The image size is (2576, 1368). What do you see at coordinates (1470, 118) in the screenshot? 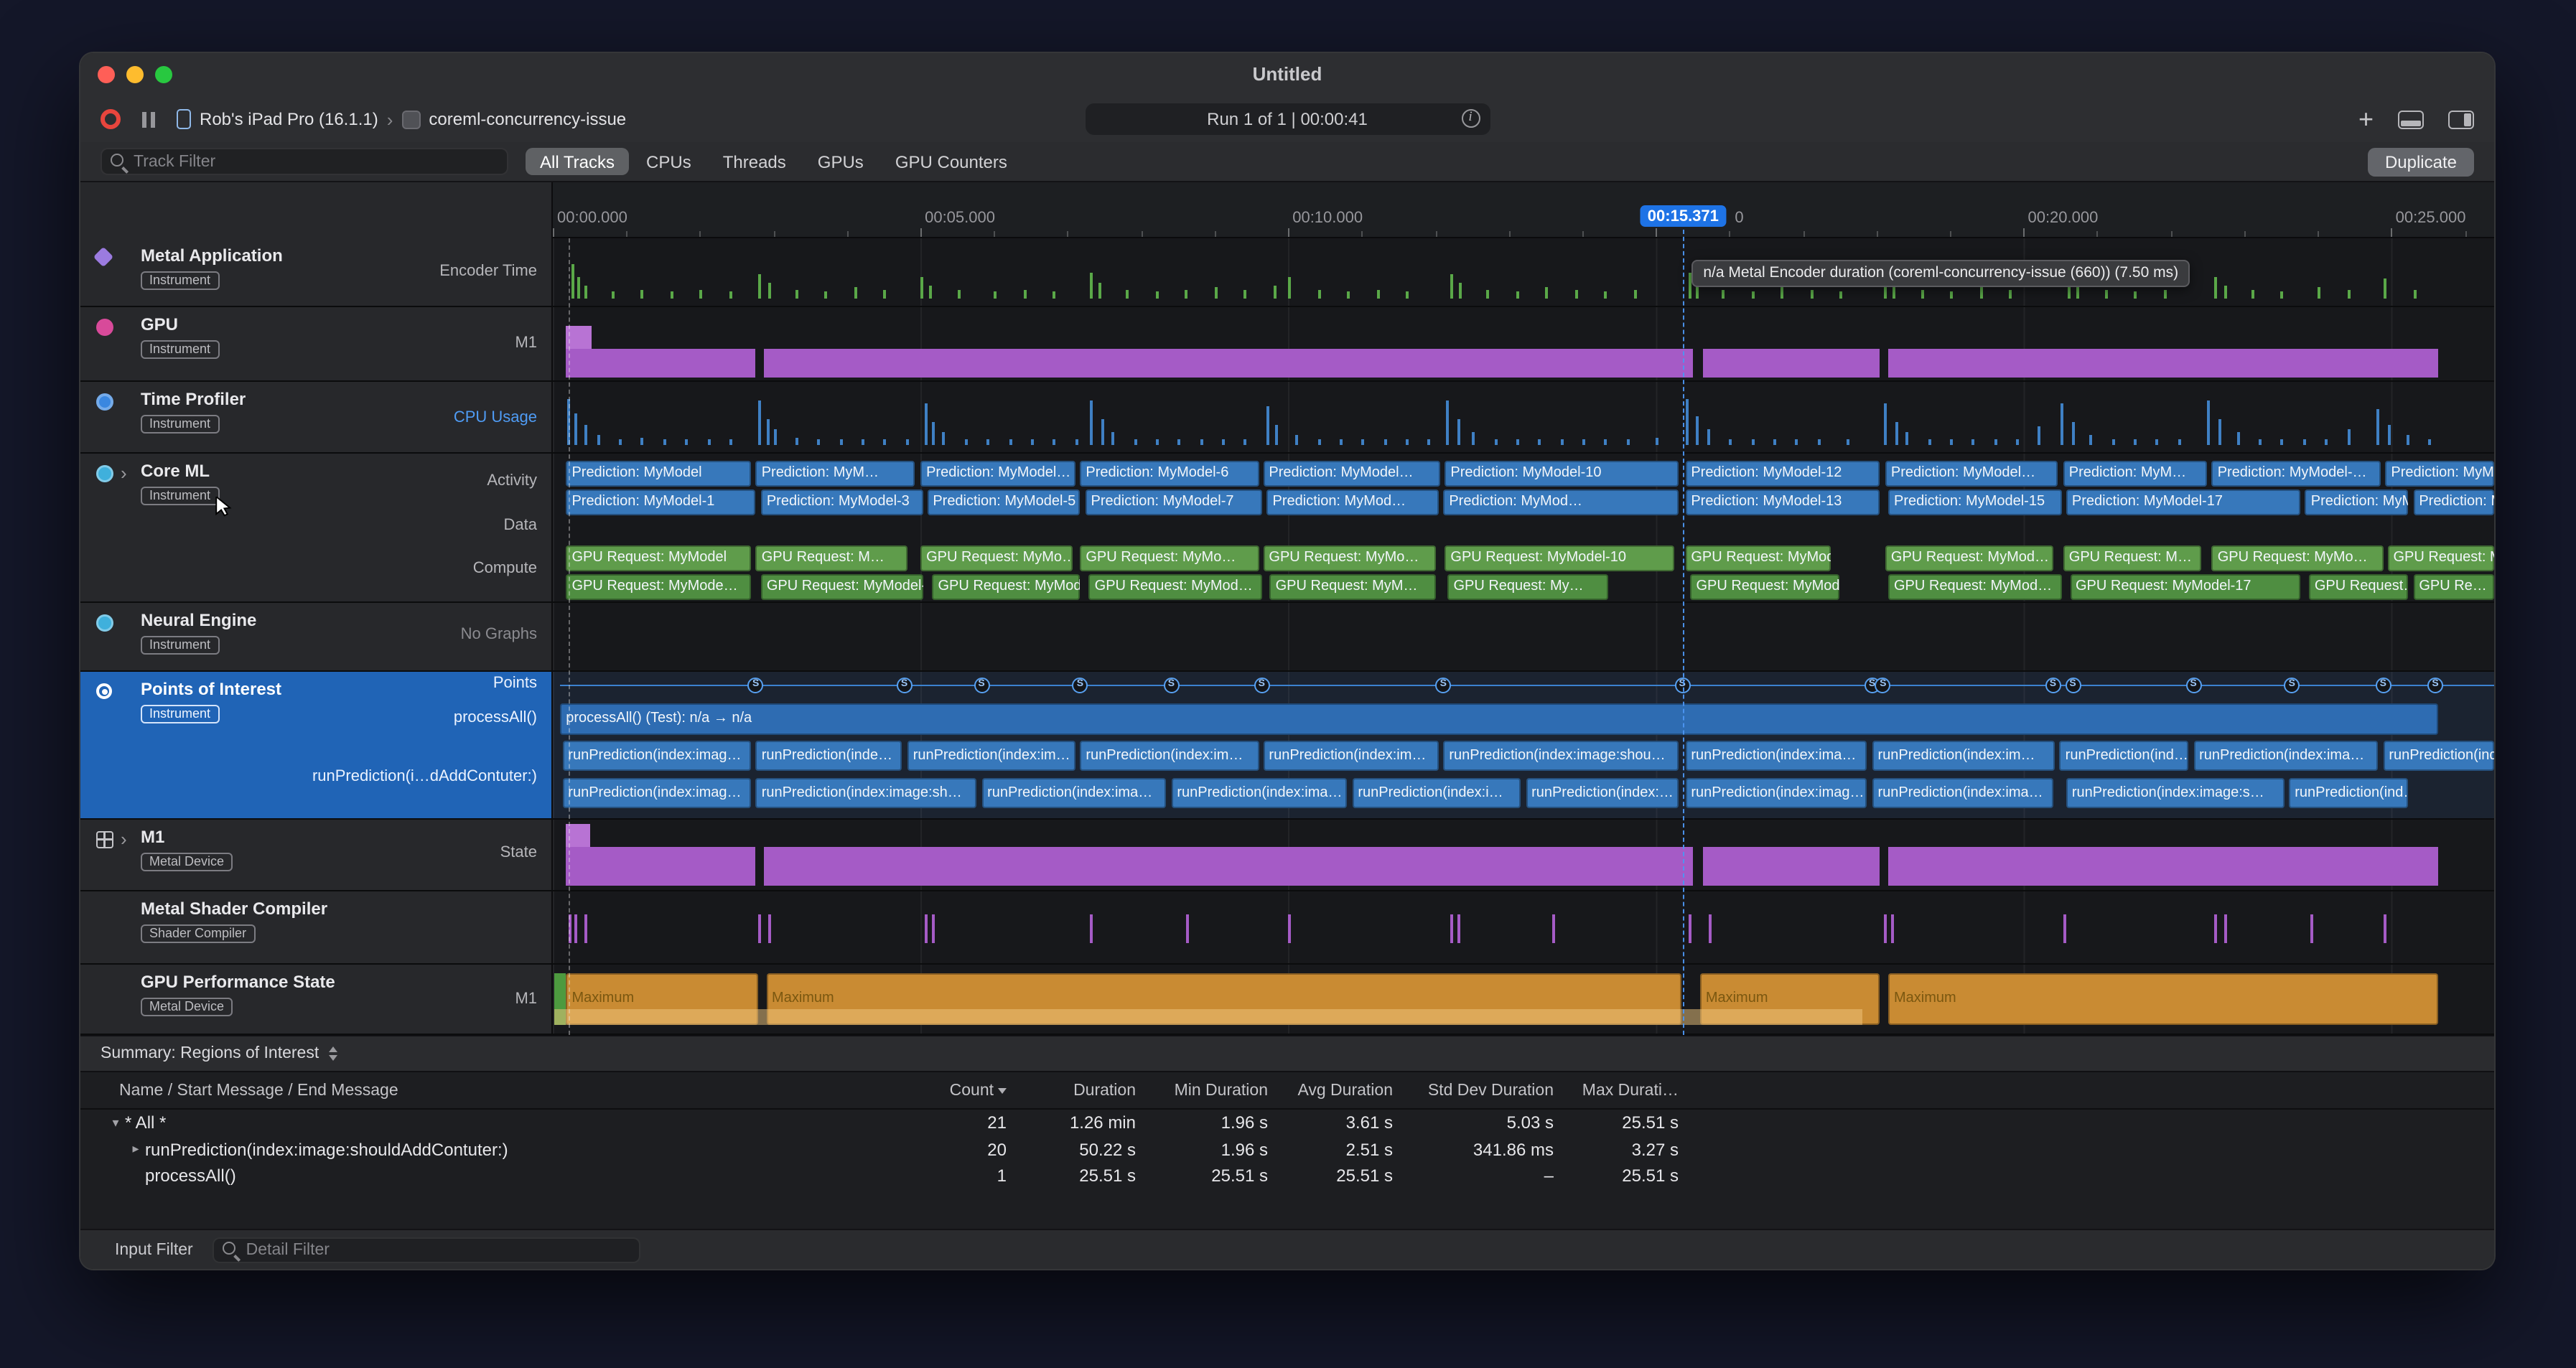
I see `info-button: i` at bounding box center [1470, 118].